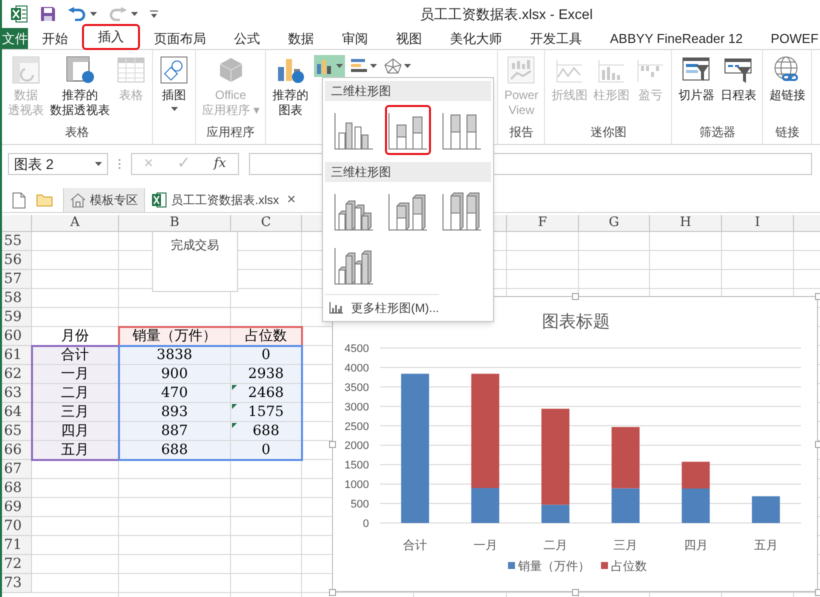 The image size is (820, 597). I want to click on close-tab-button: ×, so click(291, 200).